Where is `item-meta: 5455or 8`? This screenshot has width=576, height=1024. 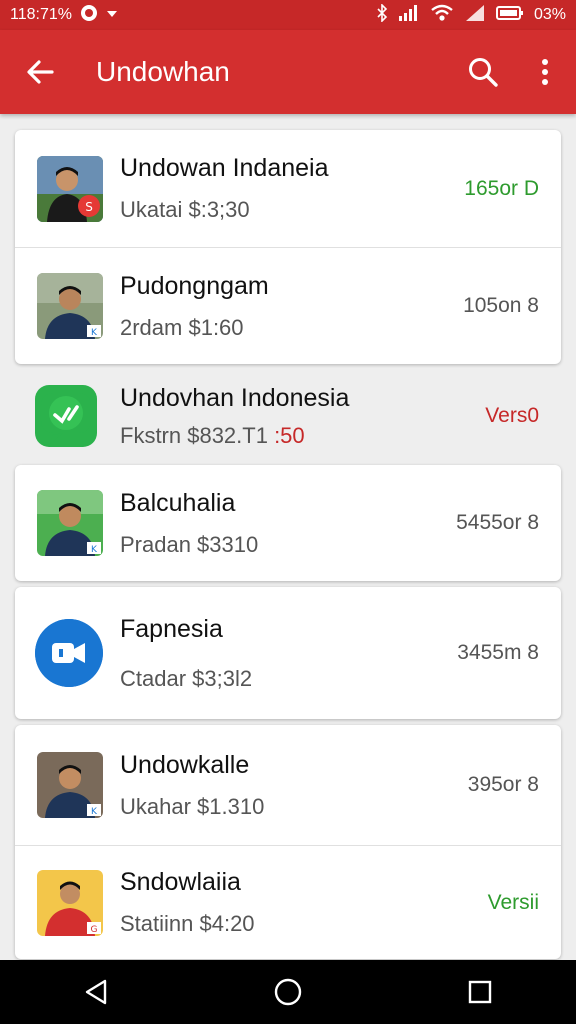
item-meta: 5455or 8 is located at coordinates (497, 522).